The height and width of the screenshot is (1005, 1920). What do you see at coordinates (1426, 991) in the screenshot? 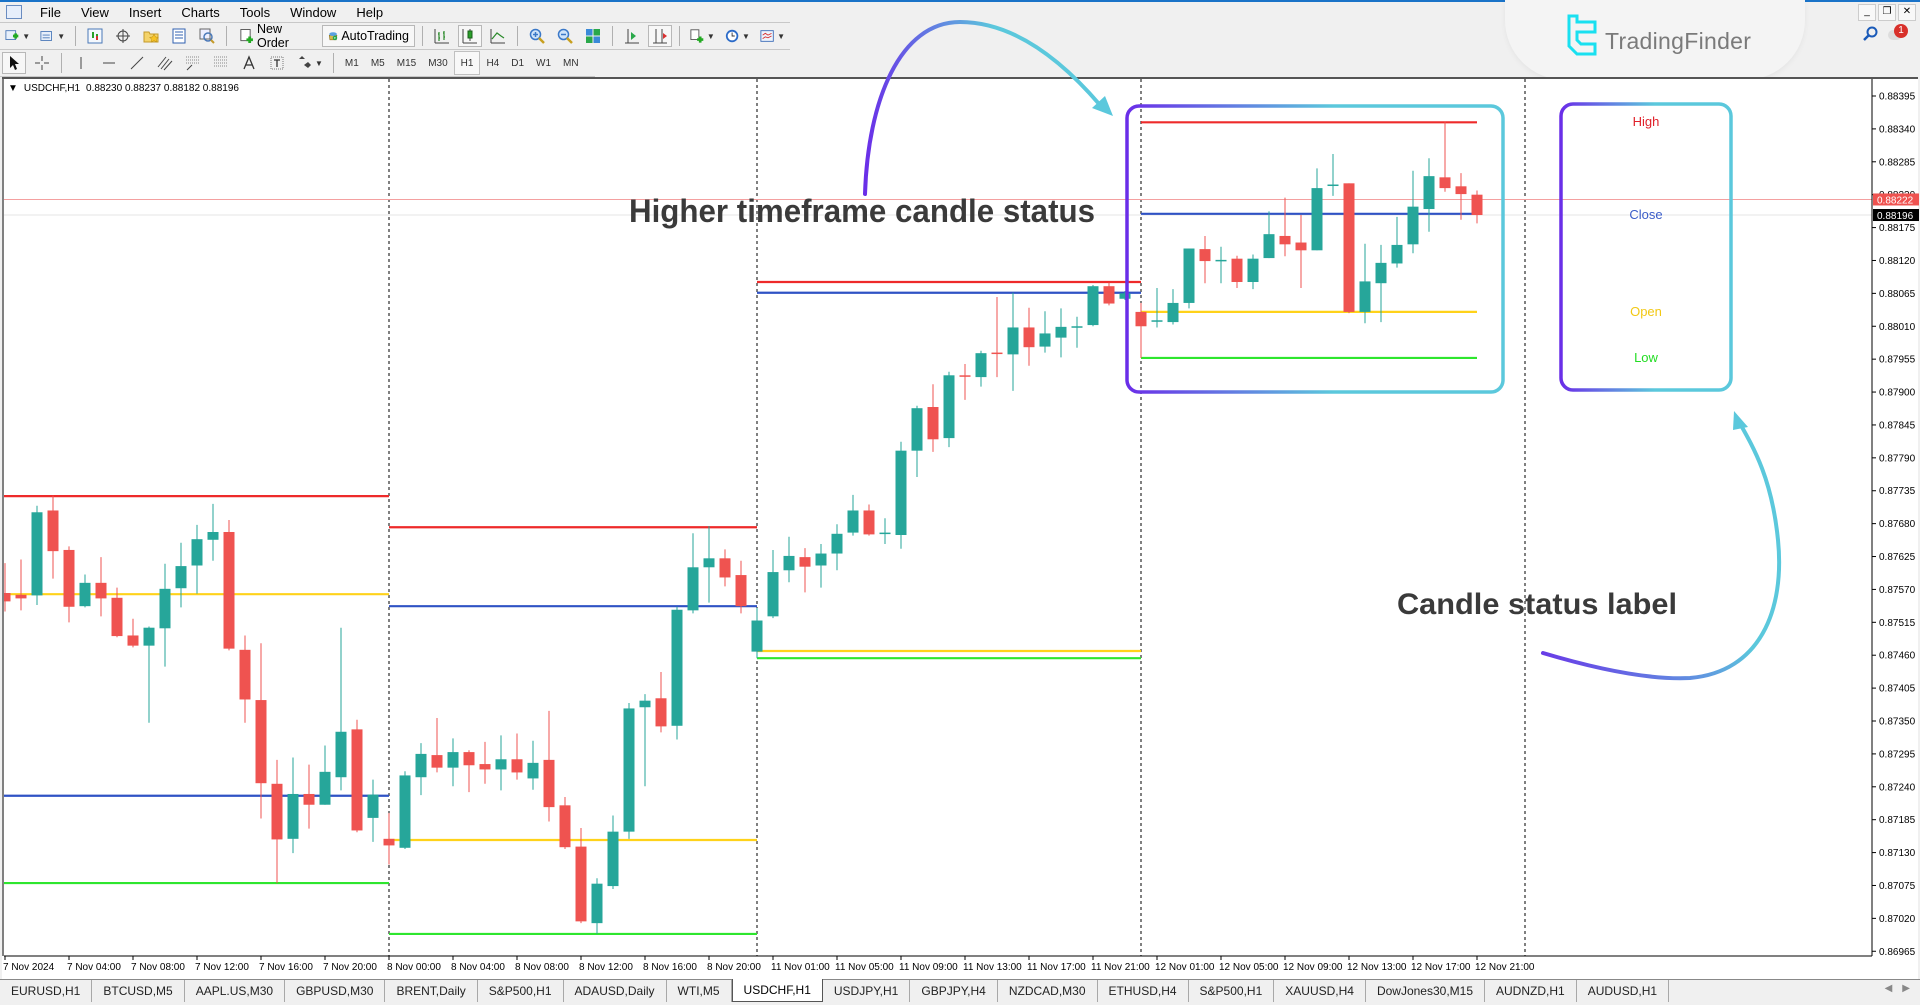
I see `chart-tab: DowJones30,M15` at bounding box center [1426, 991].